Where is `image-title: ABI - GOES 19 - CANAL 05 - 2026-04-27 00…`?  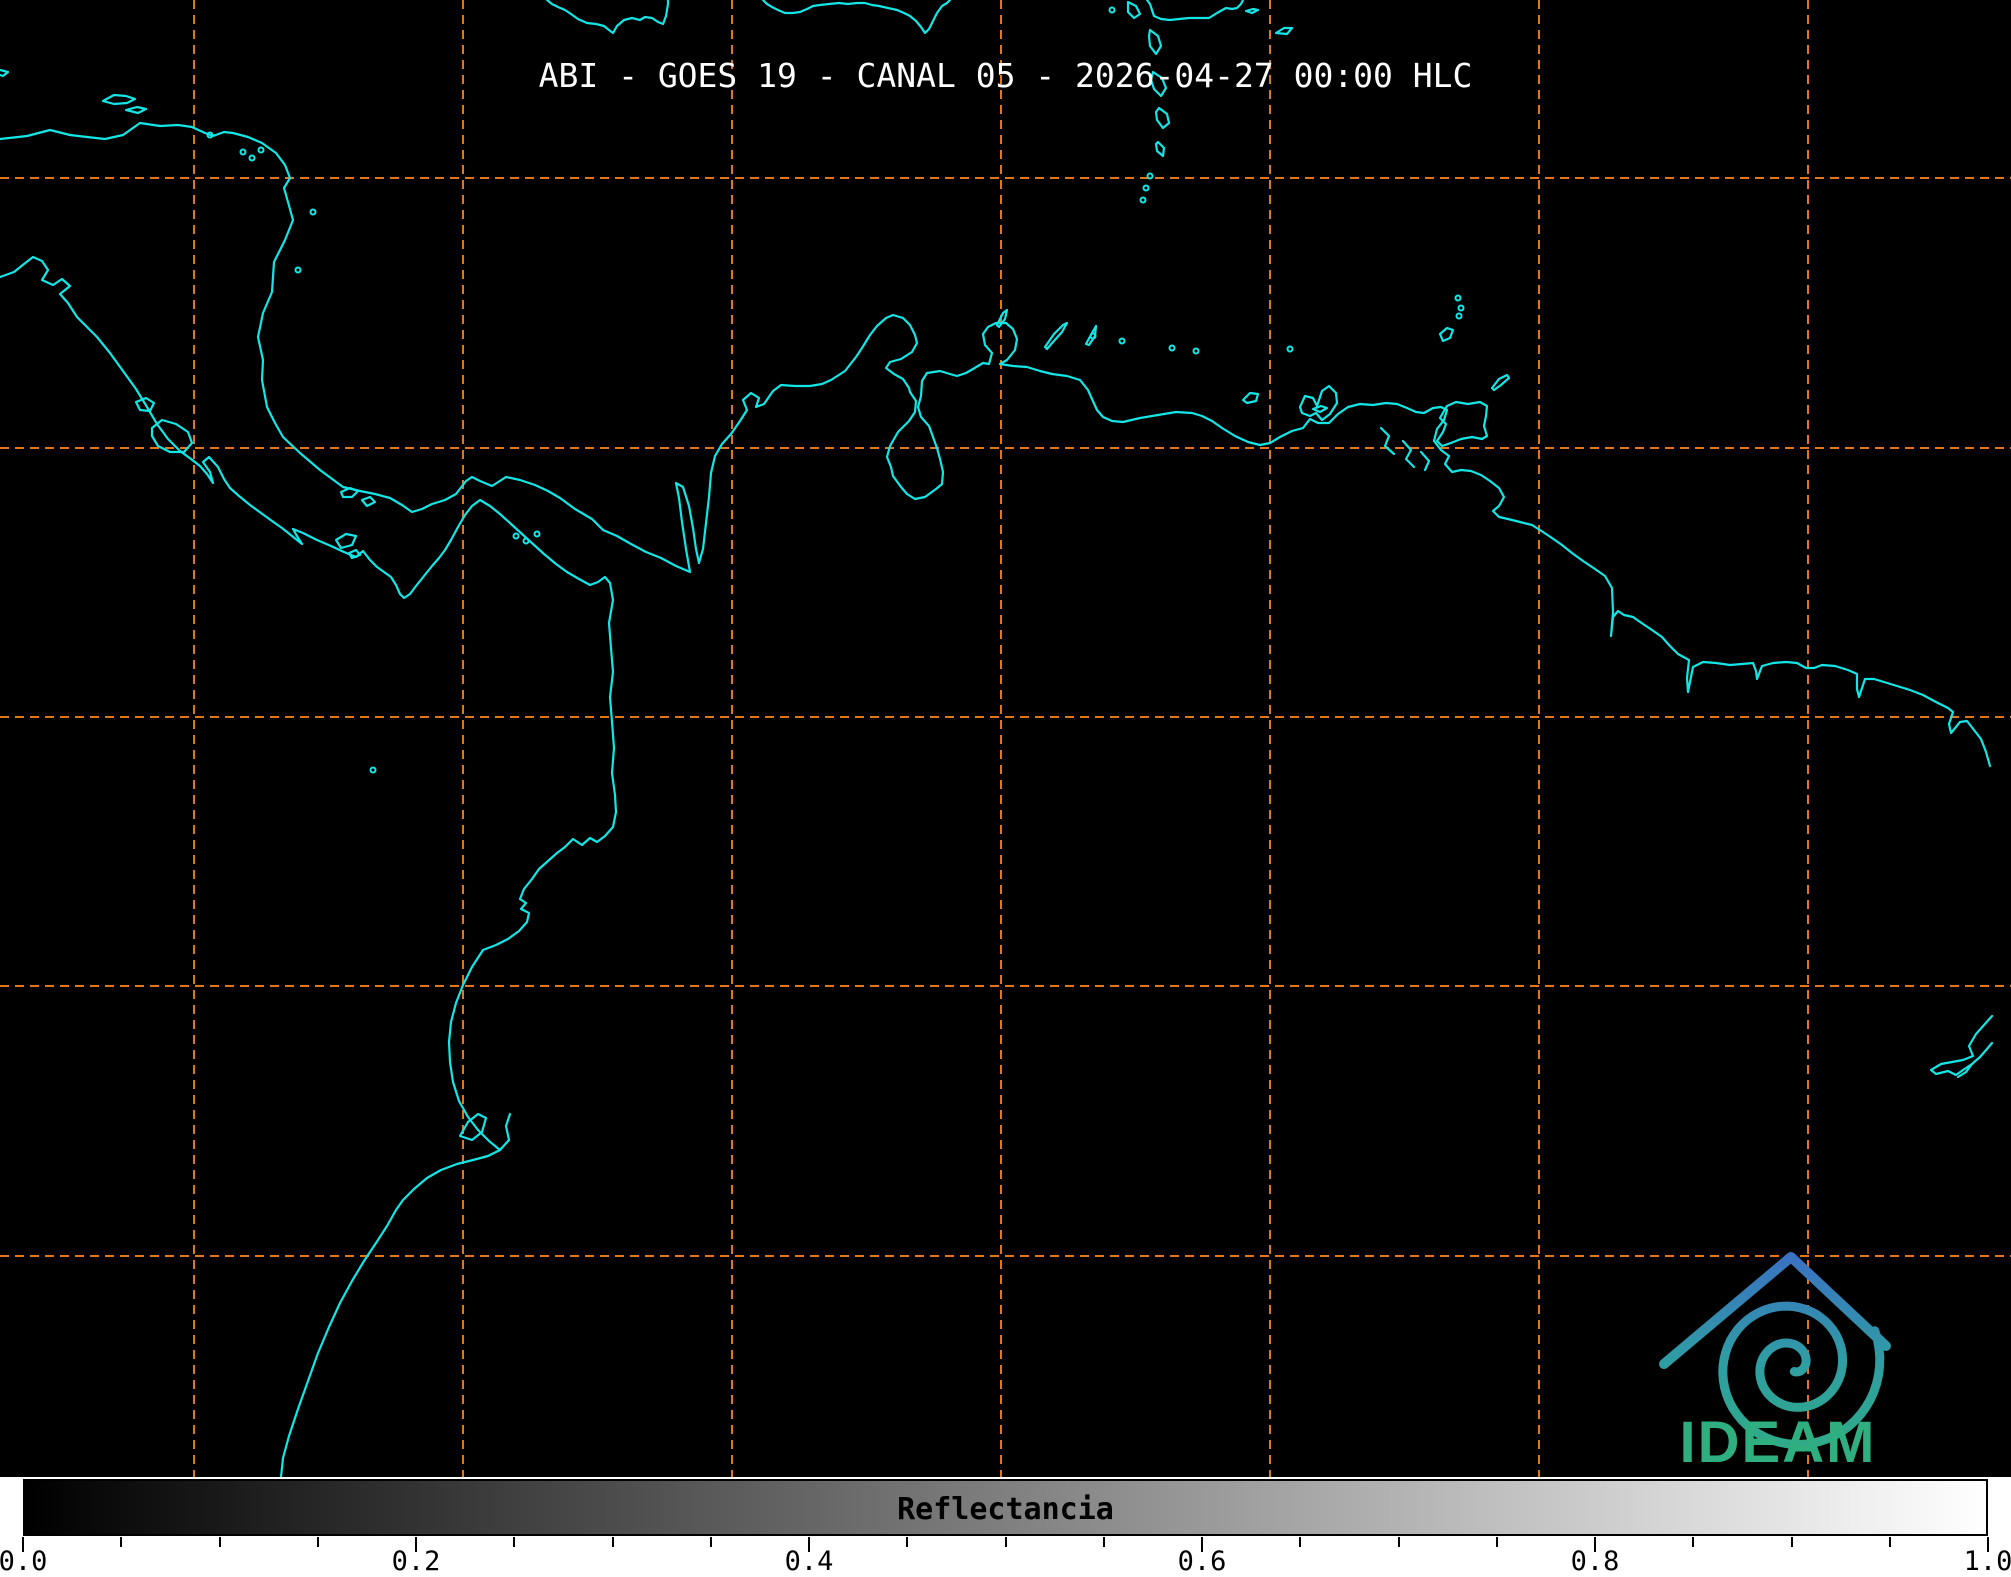 image-title: ABI - GOES 19 - CANAL 05 - 2026-04-27 00… is located at coordinates (1005, 75).